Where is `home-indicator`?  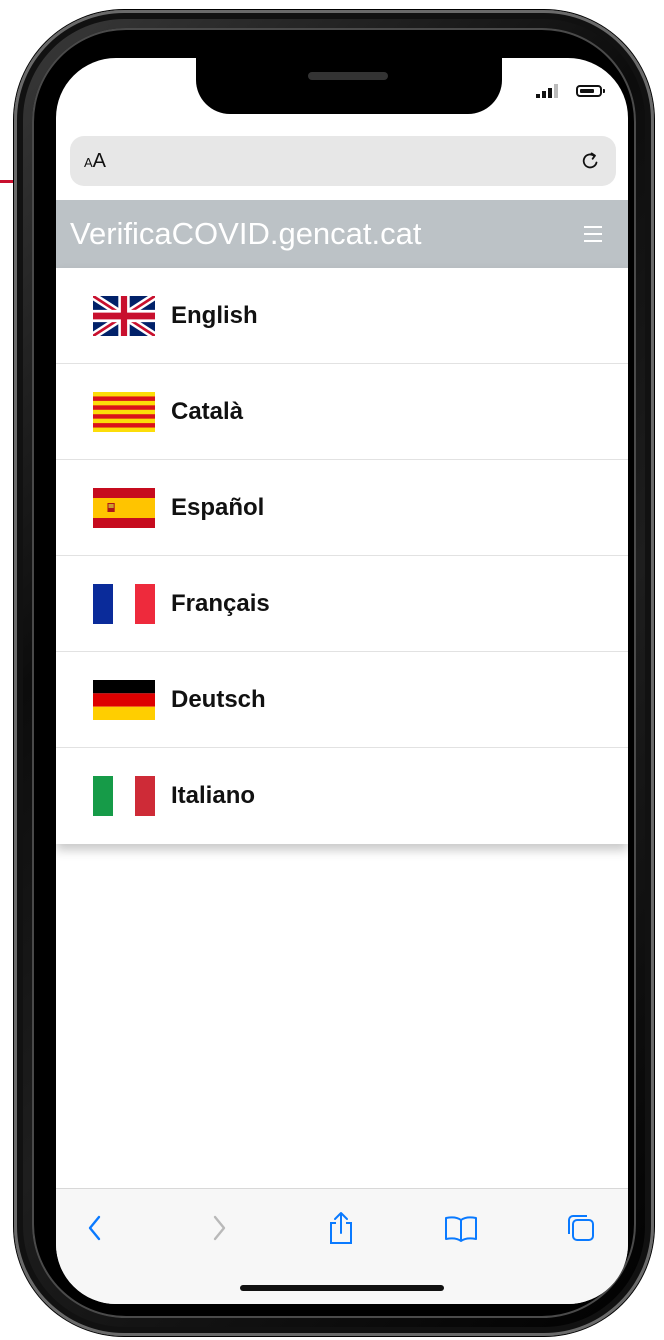 home-indicator is located at coordinates (342, 1288).